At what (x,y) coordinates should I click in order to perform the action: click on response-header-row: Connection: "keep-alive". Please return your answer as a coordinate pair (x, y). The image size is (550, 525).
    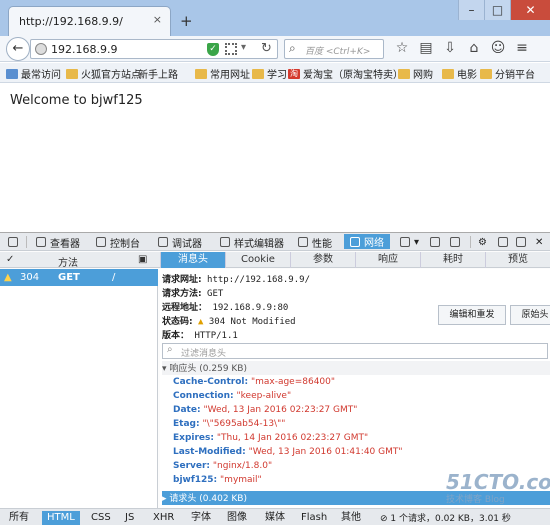
    Looking at the image, I should click on (232, 396).